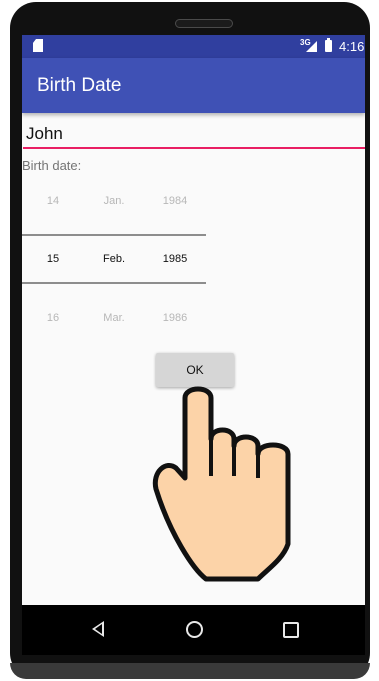 The image size is (379, 681). I want to click on day-value: 16, so click(53, 318).